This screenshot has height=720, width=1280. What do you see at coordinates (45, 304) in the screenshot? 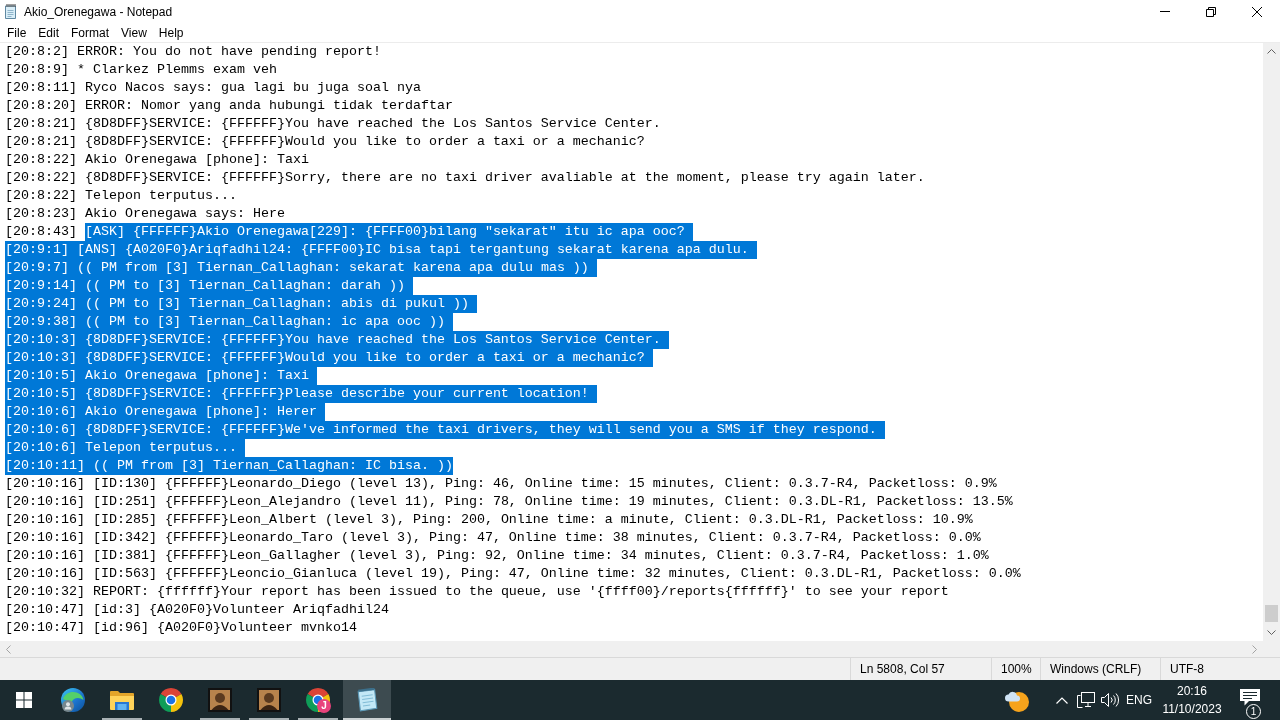
I see `timestamp: [20:9:24]` at bounding box center [45, 304].